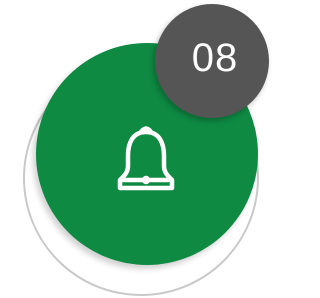 This screenshot has height=298, width=320. Describe the element at coordinates (215, 58) in the screenshot. I see `step-number: 08` at that location.